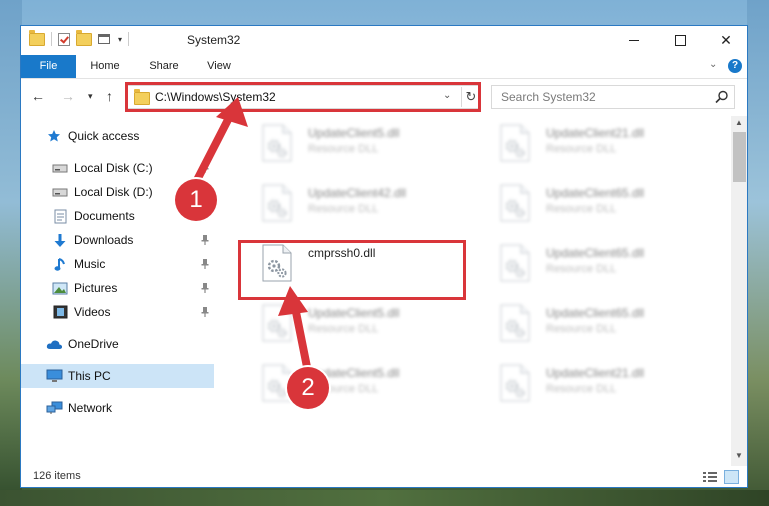 The height and width of the screenshot is (506, 769). I want to click on title-bar: ▾ System32 ✕, so click(384, 40).